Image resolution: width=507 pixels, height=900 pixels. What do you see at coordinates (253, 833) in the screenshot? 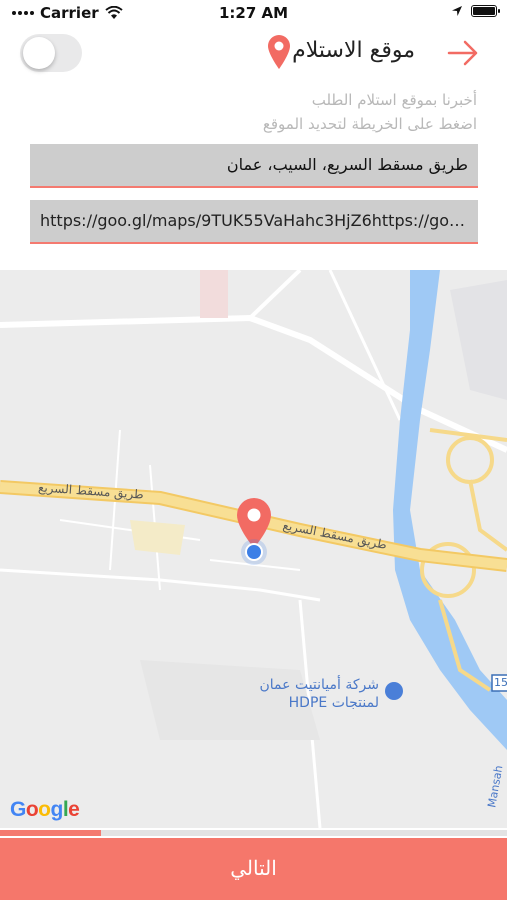
I see `progress-bar` at bounding box center [253, 833].